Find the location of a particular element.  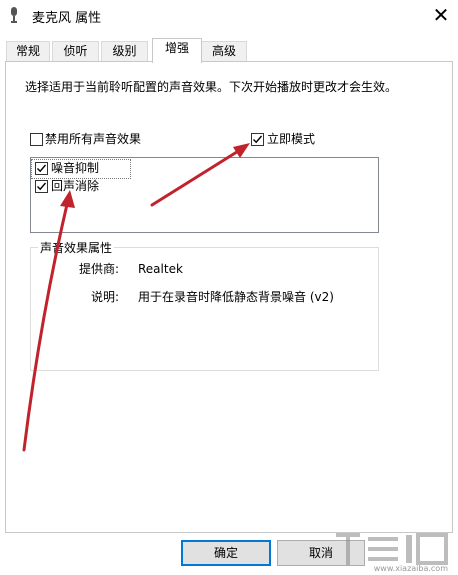

provider-label: 提供商: is located at coordinates (99, 269).